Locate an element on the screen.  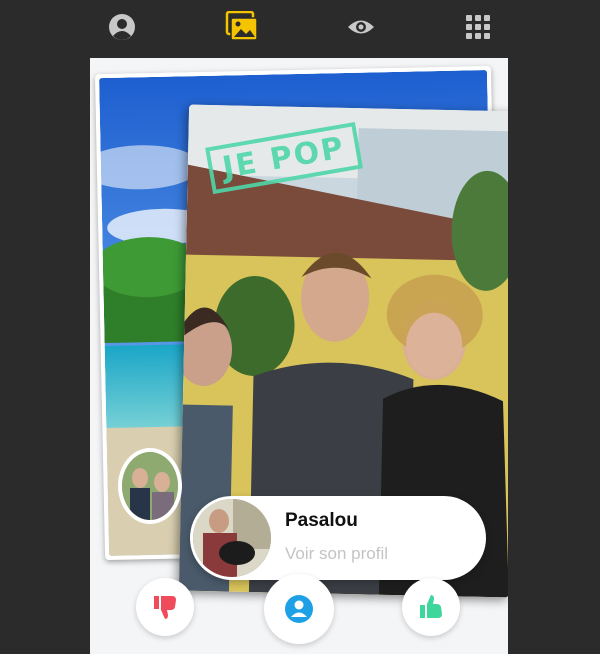
grid-menu-icon is located at coordinates (478, 27).